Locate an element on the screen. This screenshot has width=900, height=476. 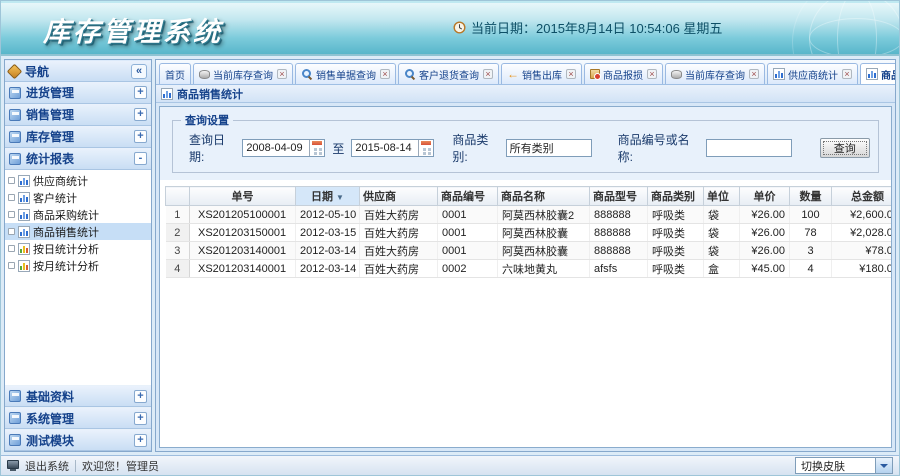
skin-select-label: 切换皮肤 is located at coordinates (823, 466).